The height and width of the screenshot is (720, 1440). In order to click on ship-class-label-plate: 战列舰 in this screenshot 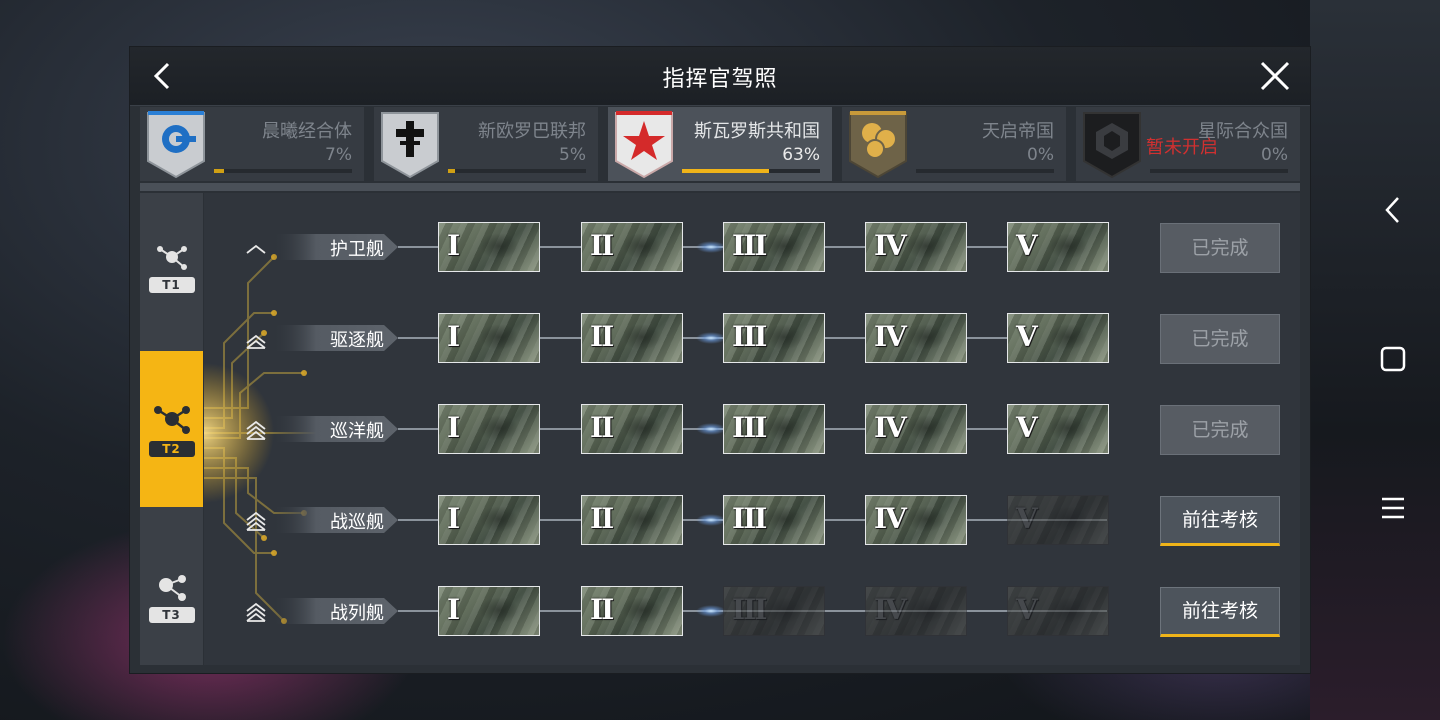, I will do `click(335, 611)`.